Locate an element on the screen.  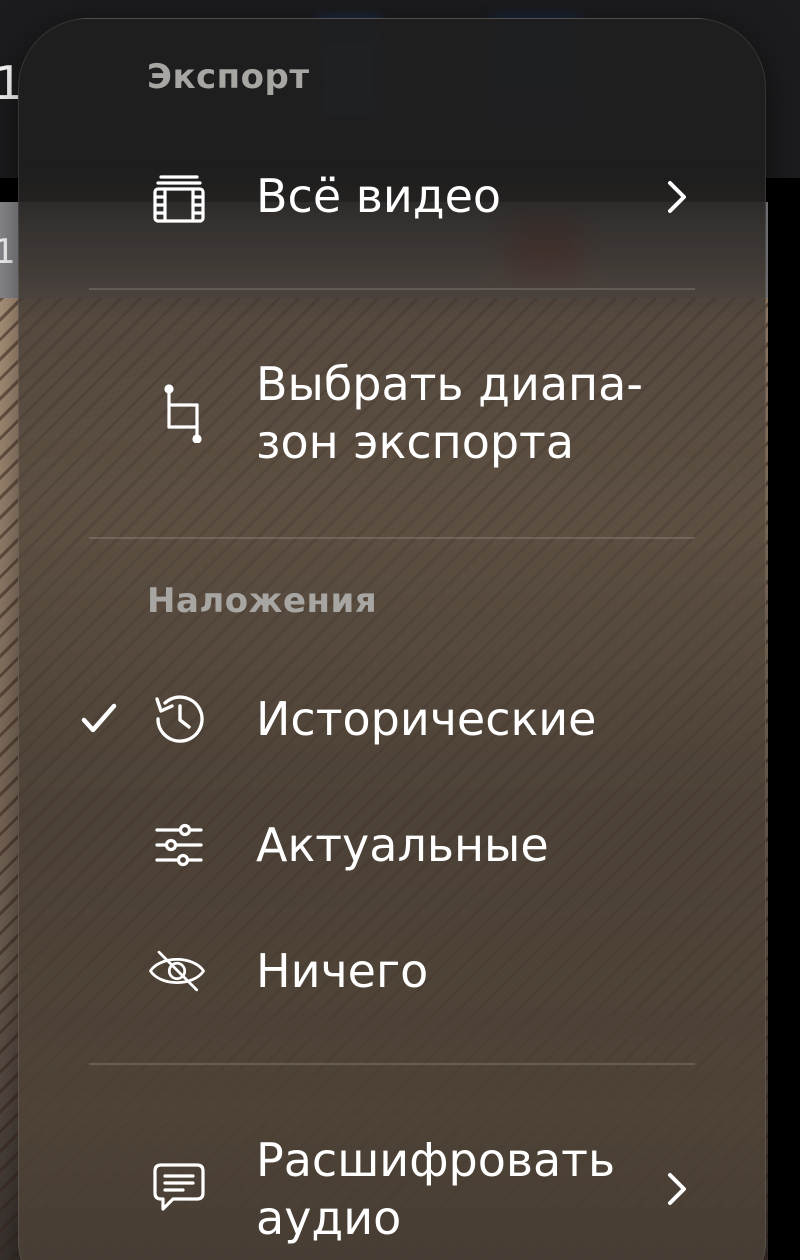
menu-item-none: Ничего is located at coordinates (392, 971).